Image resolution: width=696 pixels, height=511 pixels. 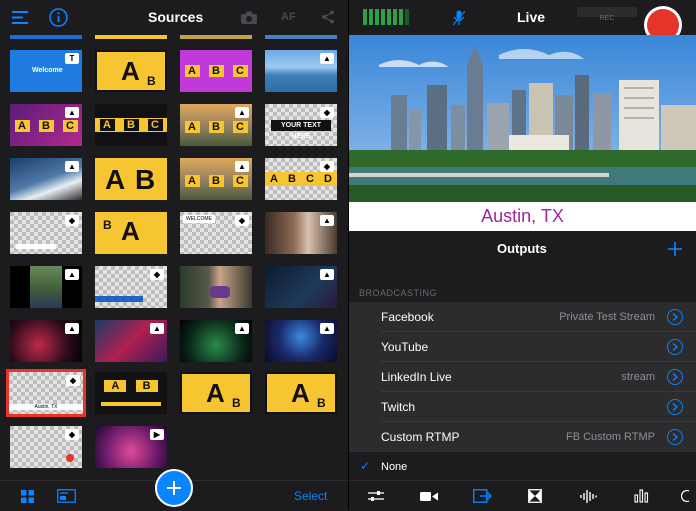 What do you see at coordinates (58, 17) in the screenshot?
I see `info-icon` at bounding box center [58, 17].